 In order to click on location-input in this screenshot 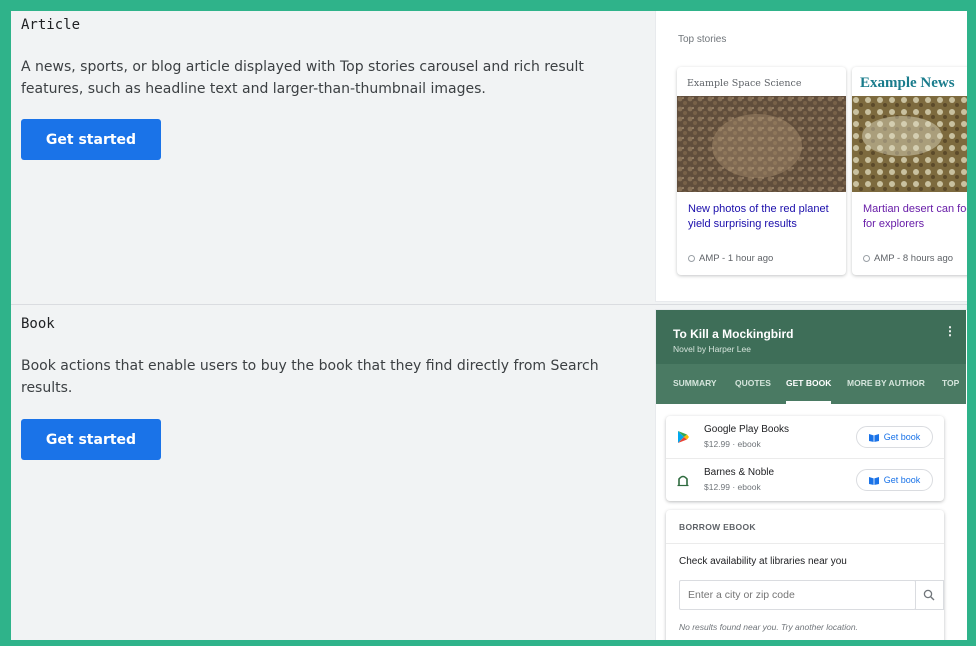, I will do `click(797, 595)`.